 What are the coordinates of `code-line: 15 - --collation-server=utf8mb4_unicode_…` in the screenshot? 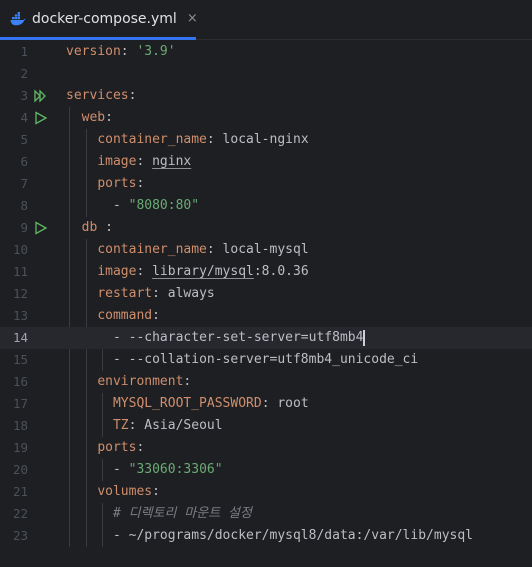 It's located at (266, 360).